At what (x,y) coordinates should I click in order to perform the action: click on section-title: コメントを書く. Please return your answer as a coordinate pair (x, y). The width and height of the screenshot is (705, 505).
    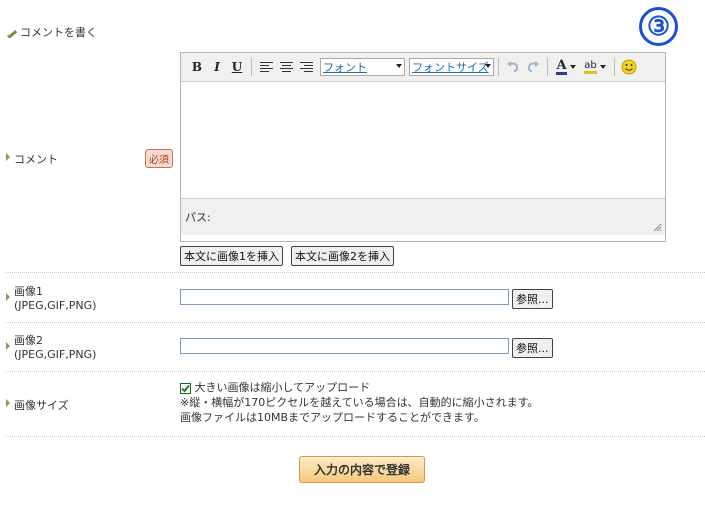
    Looking at the image, I should click on (58, 32).